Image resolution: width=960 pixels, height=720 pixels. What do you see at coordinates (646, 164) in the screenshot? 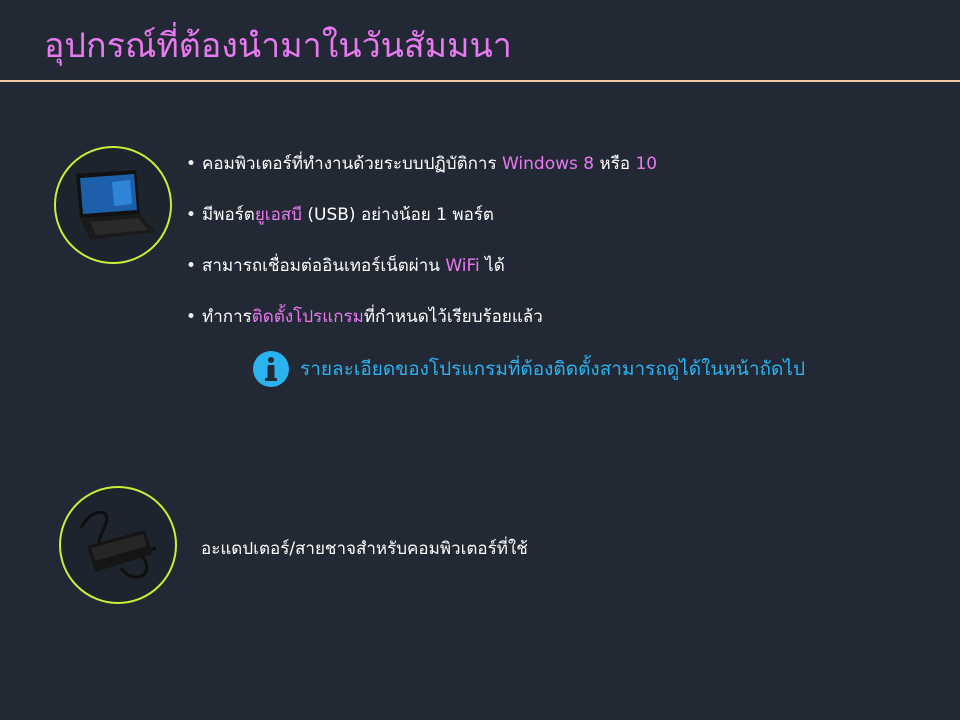
I see `item-highlight-2: 10` at bounding box center [646, 164].